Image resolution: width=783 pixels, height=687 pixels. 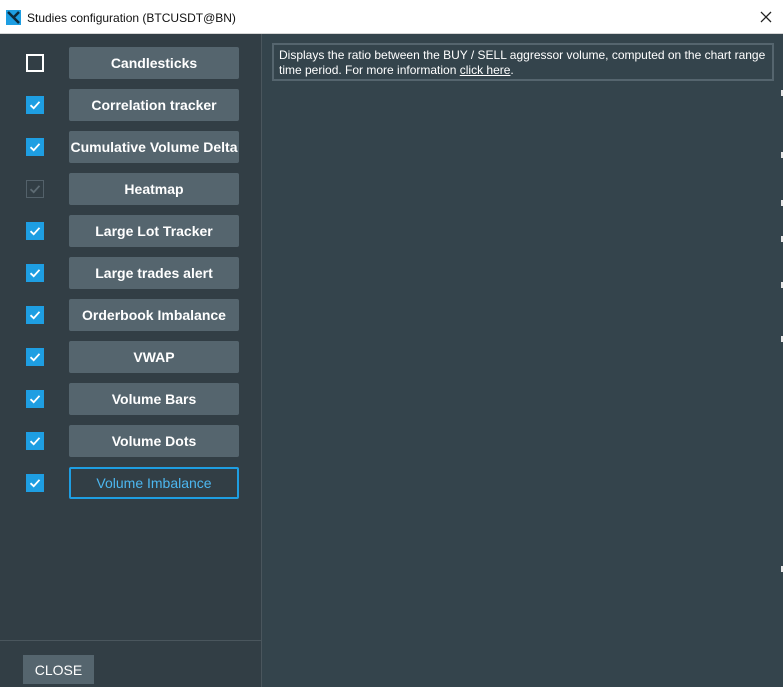 I want to click on study-row: Large trades alert, so click(x=131, y=273).